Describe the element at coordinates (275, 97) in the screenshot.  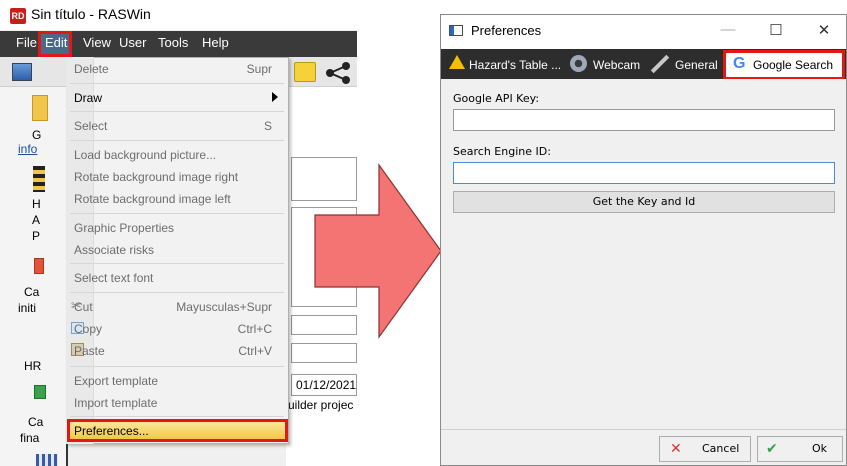
I see `submenu-arrow-icon` at that location.